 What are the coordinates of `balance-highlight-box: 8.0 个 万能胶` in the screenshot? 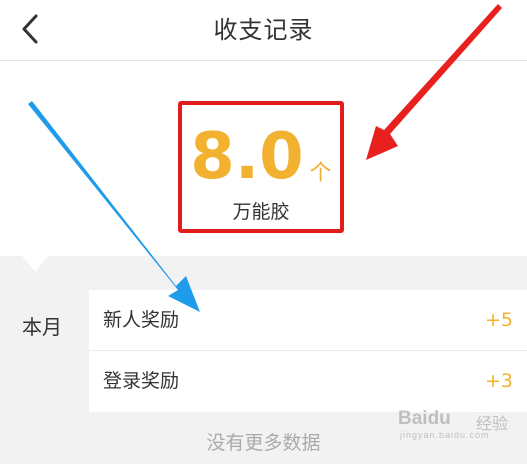 It's located at (261, 167).